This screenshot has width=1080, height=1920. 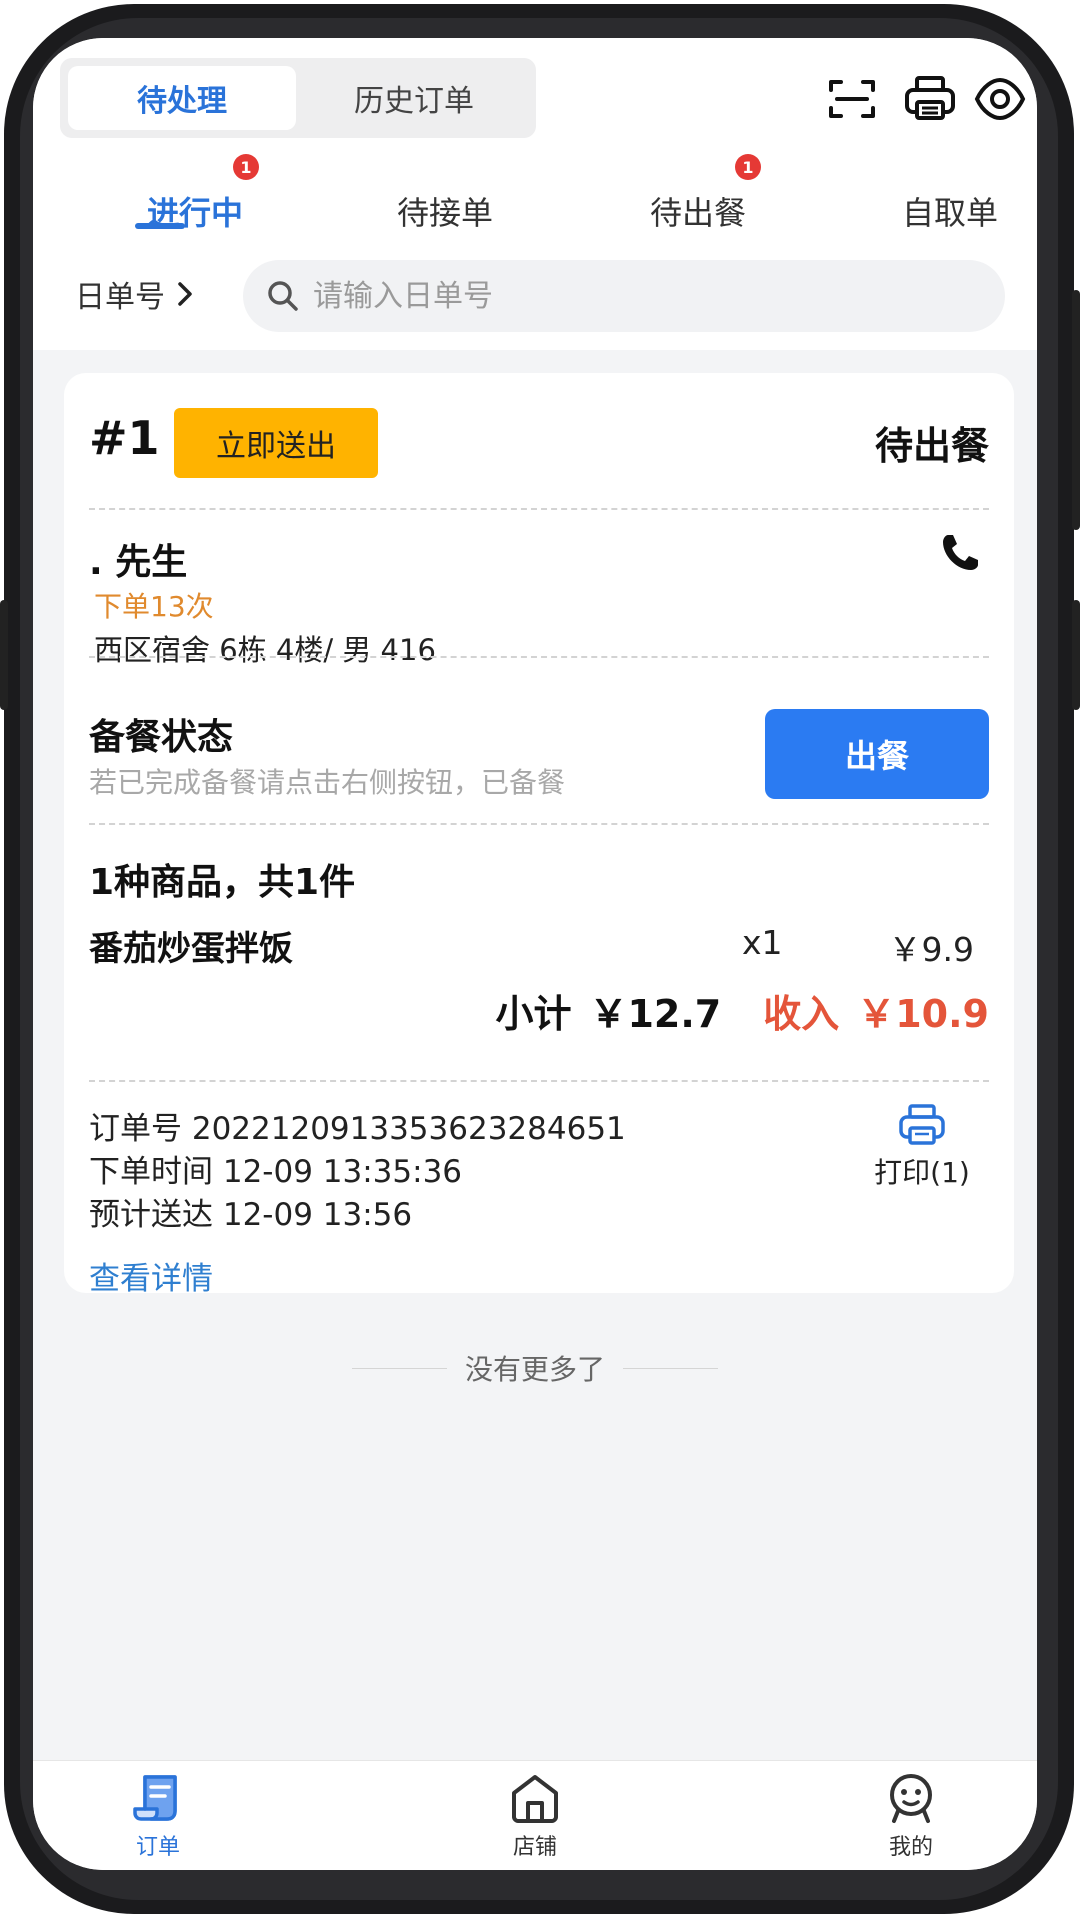 What do you see at coordinates (931, 446) in the screenshot?
I see `order-status: 待出餐` at bounding box center [931, 446].